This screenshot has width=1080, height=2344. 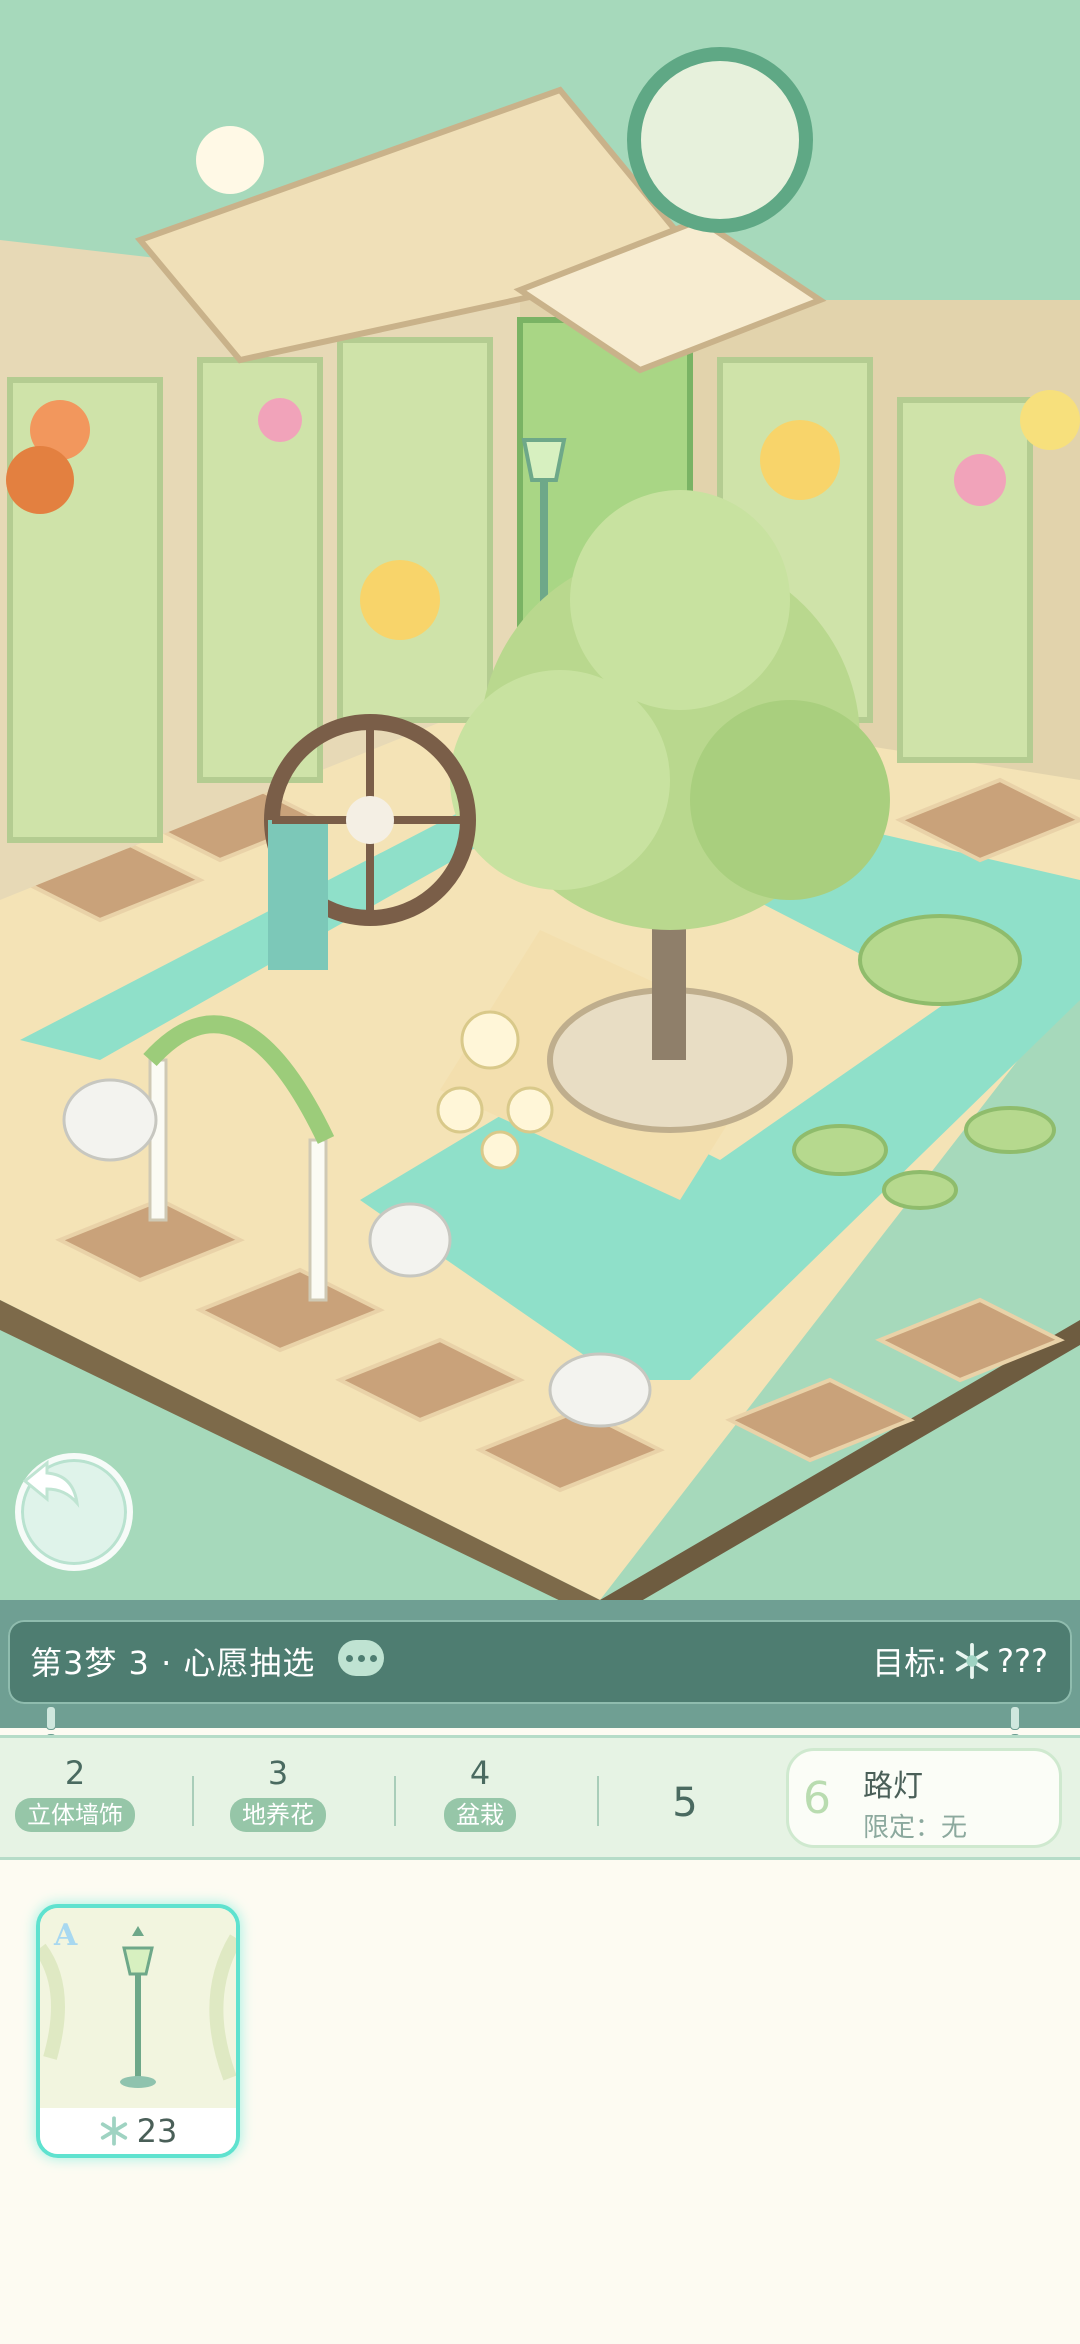 I want to click on rank-badge: A, so click(x=66, y=1935).